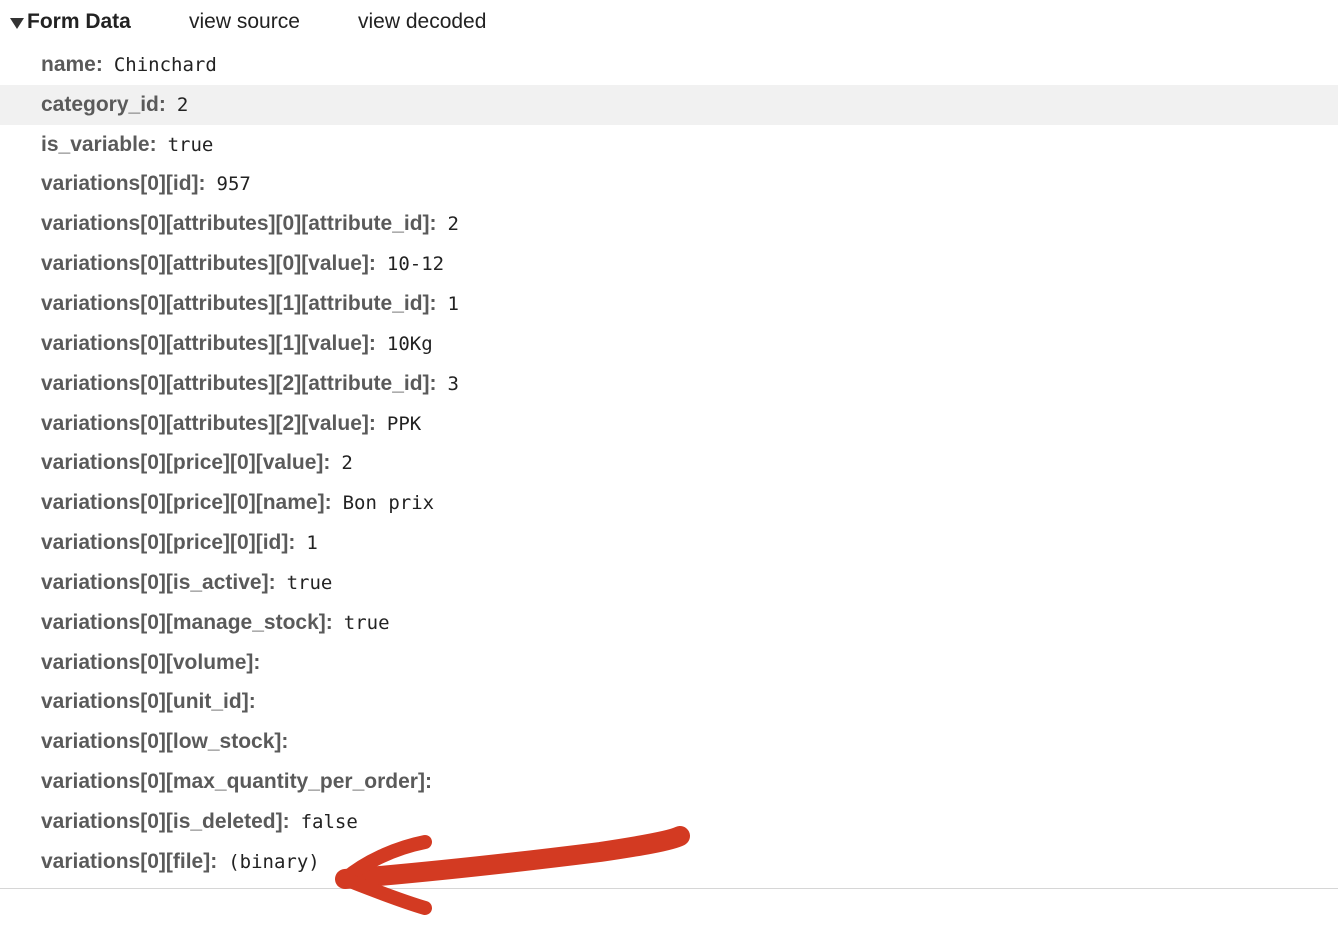 The height and width of the screenshot is (934, 1338). I want to click on form-data-toggle: Form Data, so click(70, 22).